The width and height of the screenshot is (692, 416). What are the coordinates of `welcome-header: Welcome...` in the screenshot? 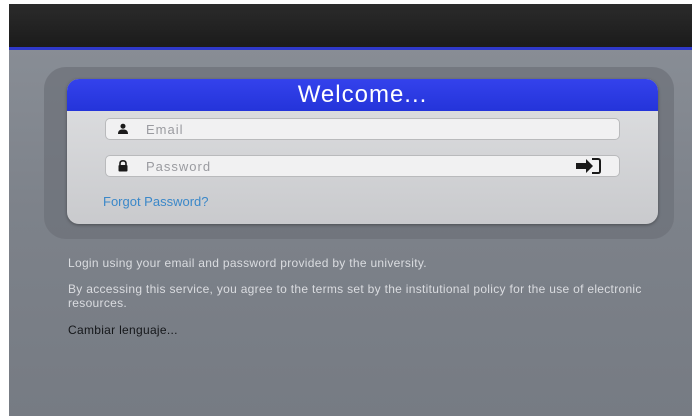 It's located at (362, 95).